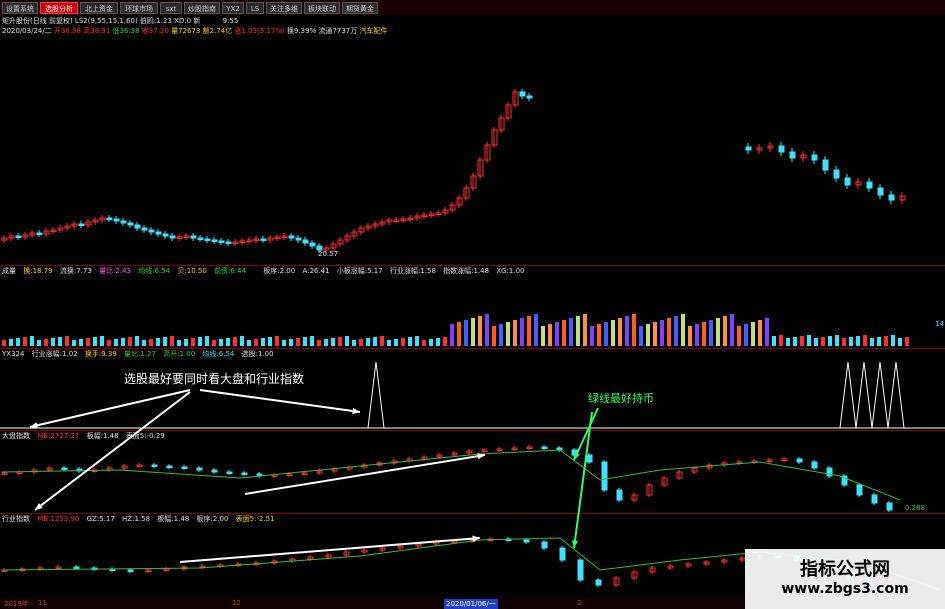 This screenshot has height=609, width=945. What do you see at coordinates (845, 579) in the screenshot?
I see `watermark: 指标公式网 www.zbgs3.com` at bounding box center [845, 579].